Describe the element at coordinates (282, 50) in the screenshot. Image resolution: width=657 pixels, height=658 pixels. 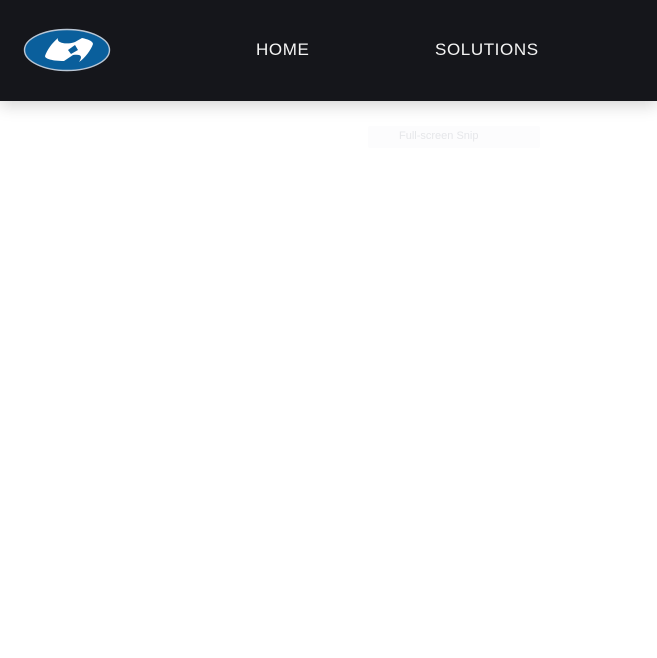
I see `nav-home-link: HOME` at that location.